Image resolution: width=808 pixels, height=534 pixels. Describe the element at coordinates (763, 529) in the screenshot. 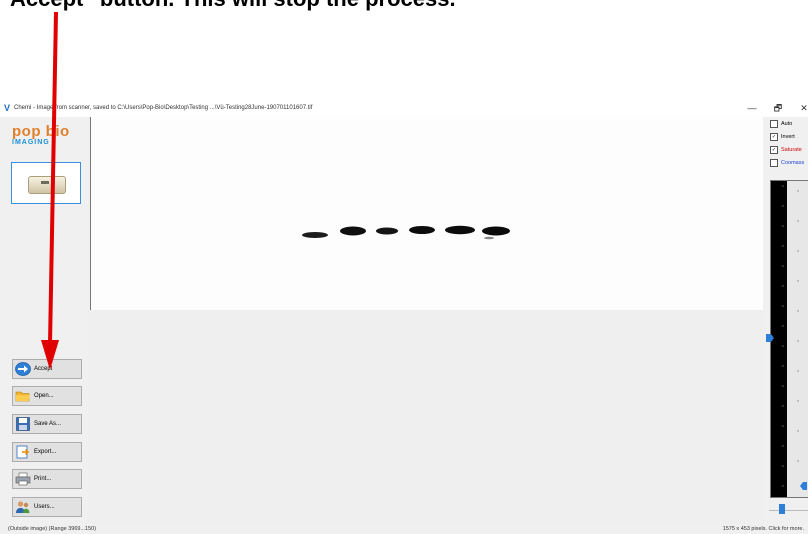

I see `image-size-info: 1575 x 453 pixels. Click for more.` at that location.